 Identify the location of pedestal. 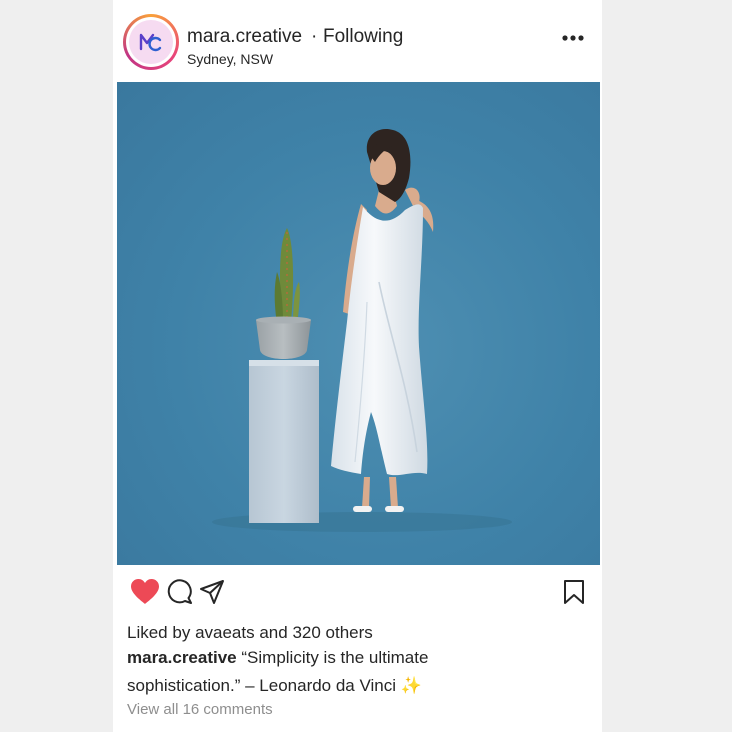
(284, 441).